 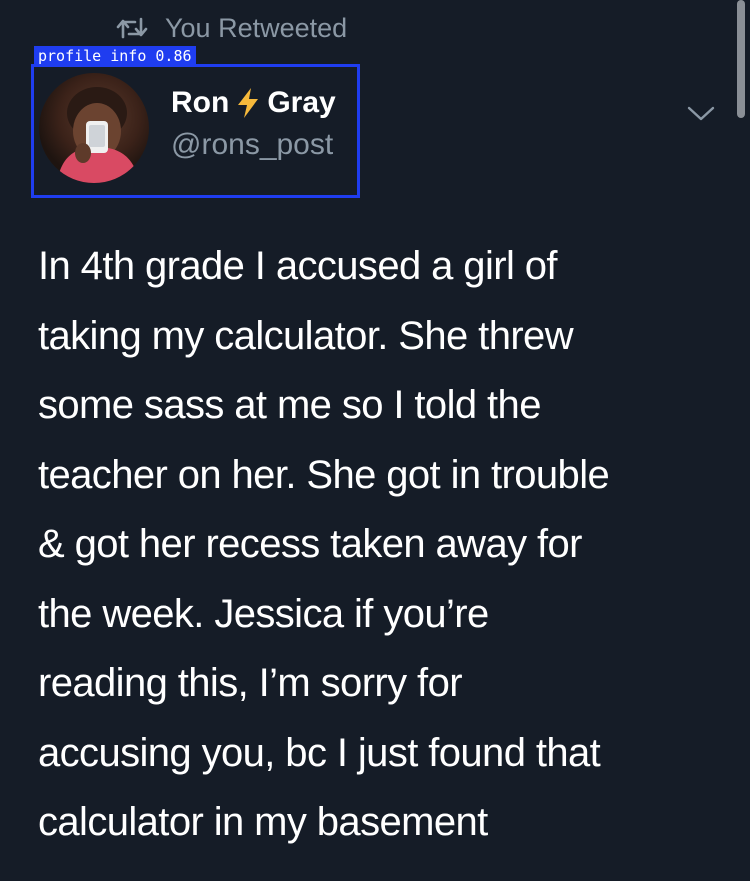 I want to click on display-name: Ron Gray, so click(x=253, y=103).